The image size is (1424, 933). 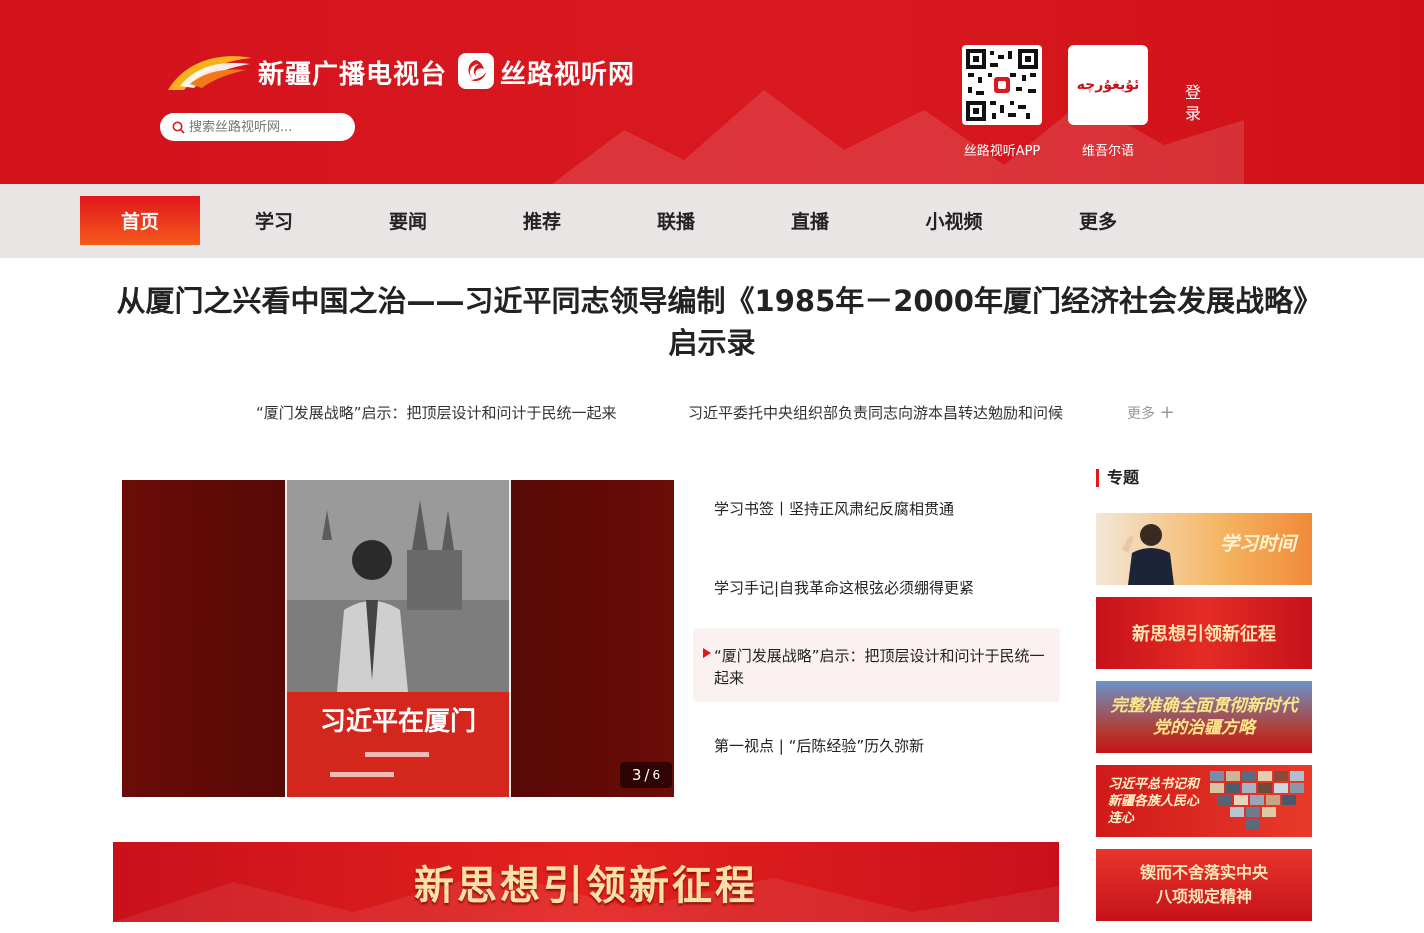 I want to click on carousel-counter: 3 / 6, so click(x=646, y=775).